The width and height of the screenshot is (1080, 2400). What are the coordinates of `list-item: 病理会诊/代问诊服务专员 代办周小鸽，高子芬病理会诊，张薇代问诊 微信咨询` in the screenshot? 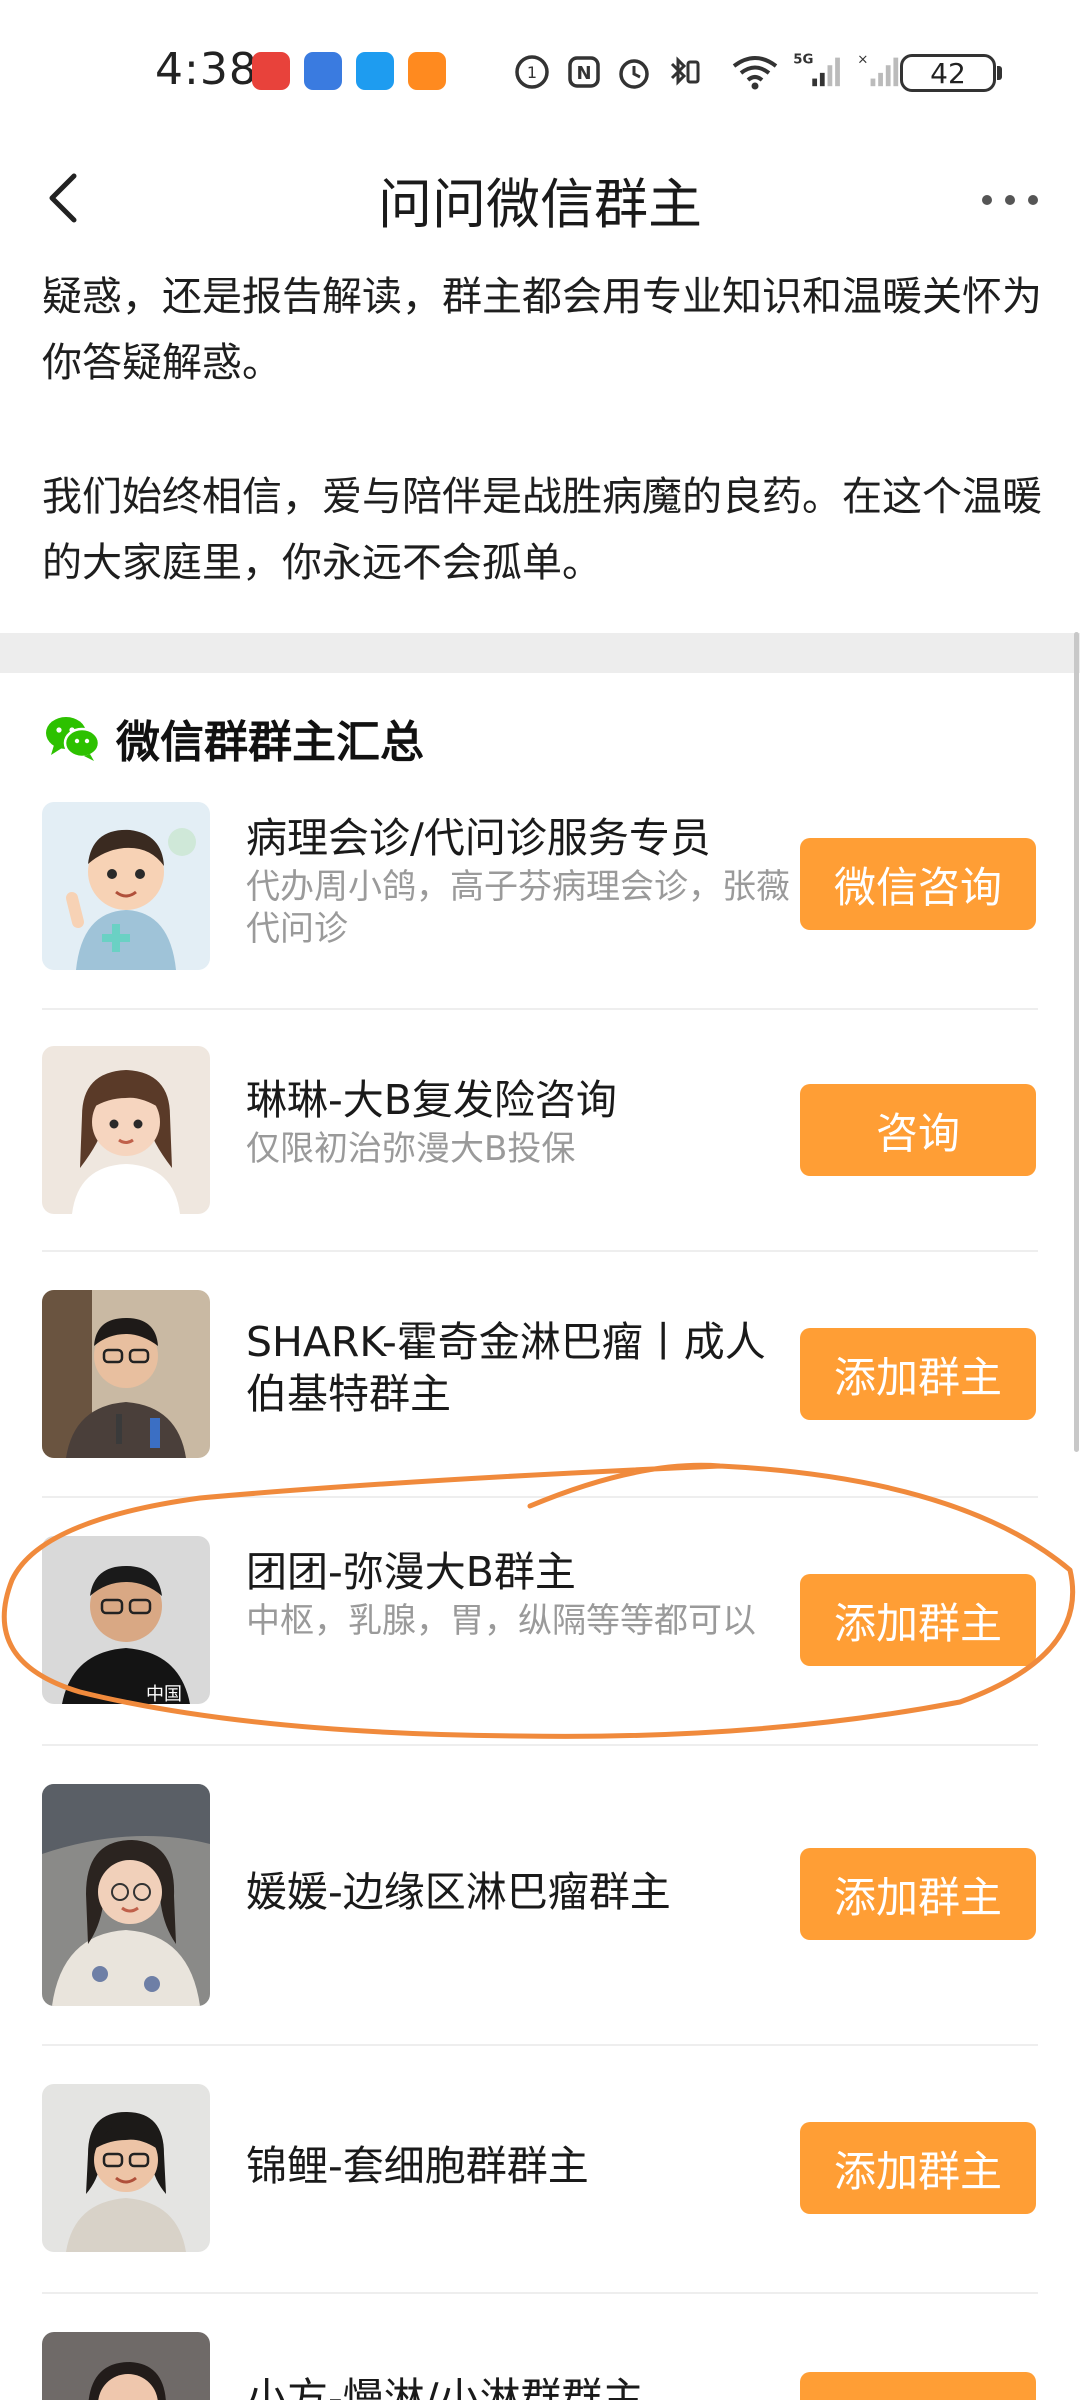 It's located at (540, 906).